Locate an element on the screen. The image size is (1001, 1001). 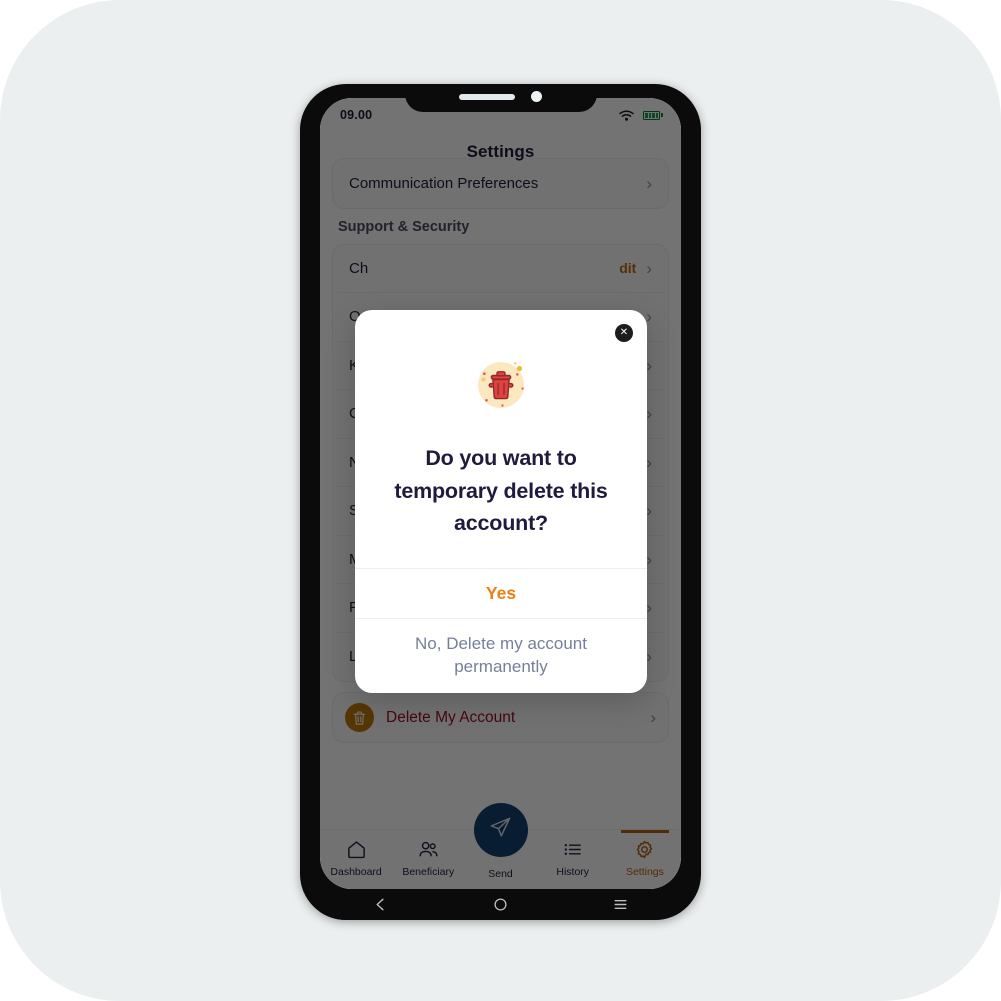
android-system-nav is located at coordinates (500, 904).